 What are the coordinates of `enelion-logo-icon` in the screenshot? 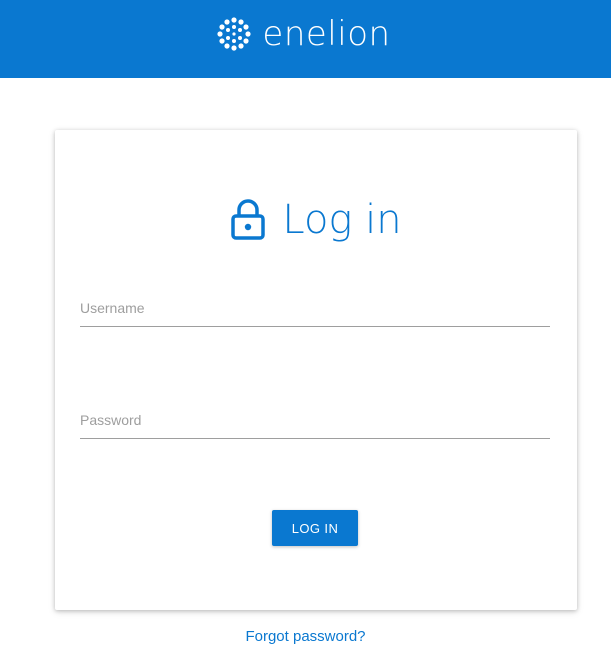 It's located at (234, 34).